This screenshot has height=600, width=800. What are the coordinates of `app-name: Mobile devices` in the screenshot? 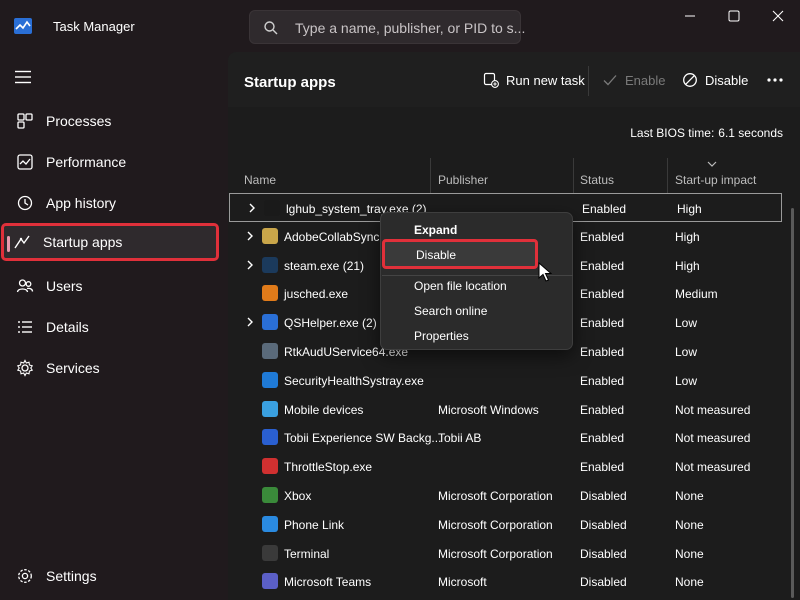 It's located at (324, 409).